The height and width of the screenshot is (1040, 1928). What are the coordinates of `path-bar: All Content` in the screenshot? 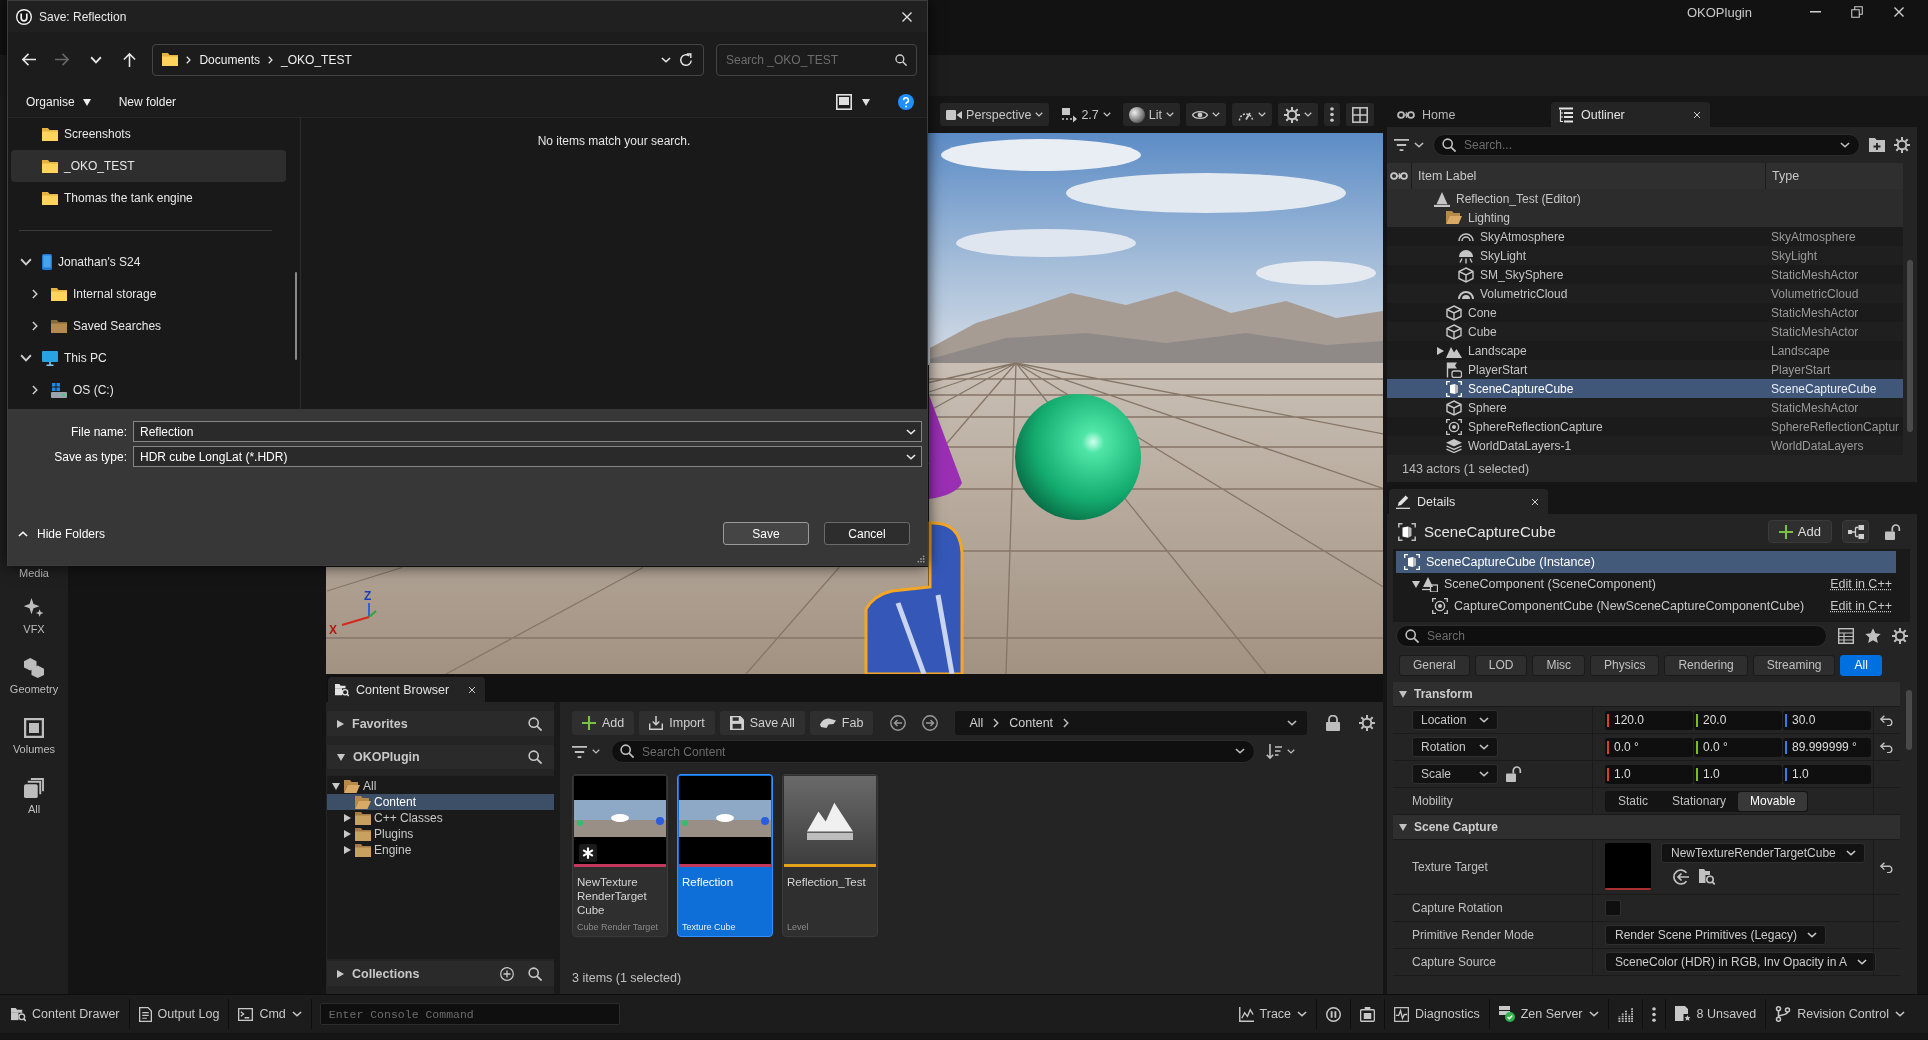 It's located at (1131, 723).